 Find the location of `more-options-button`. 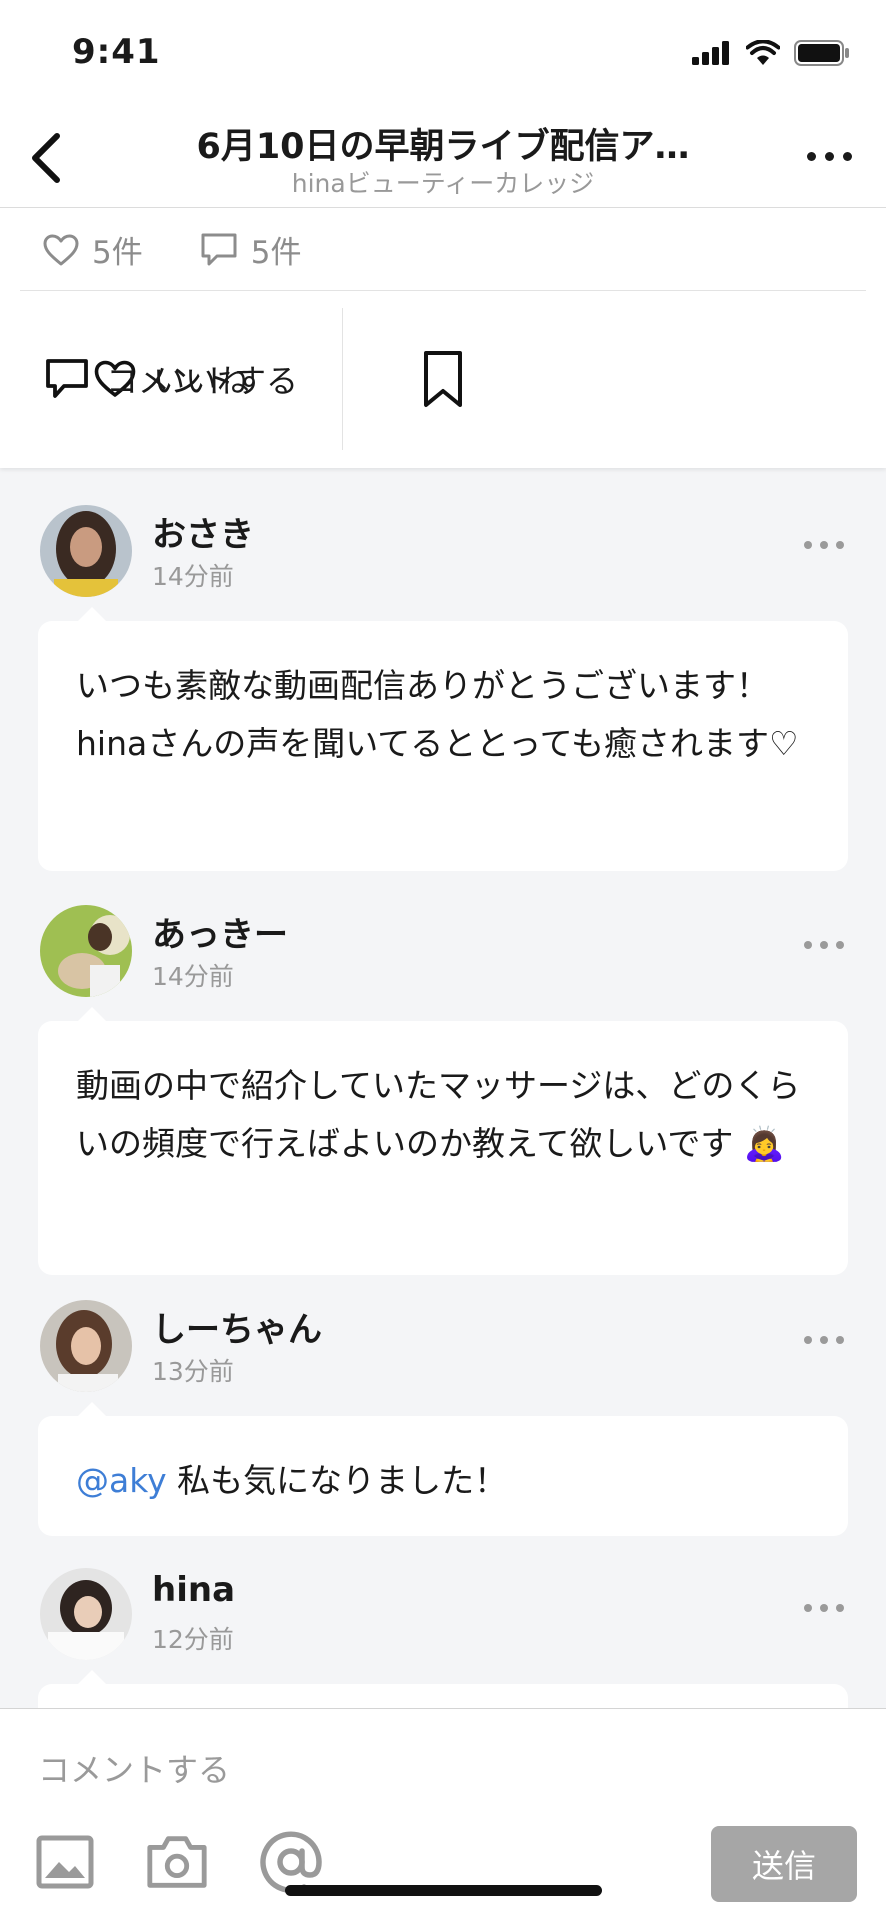

more-options-button is located at coordinates (829, 156).